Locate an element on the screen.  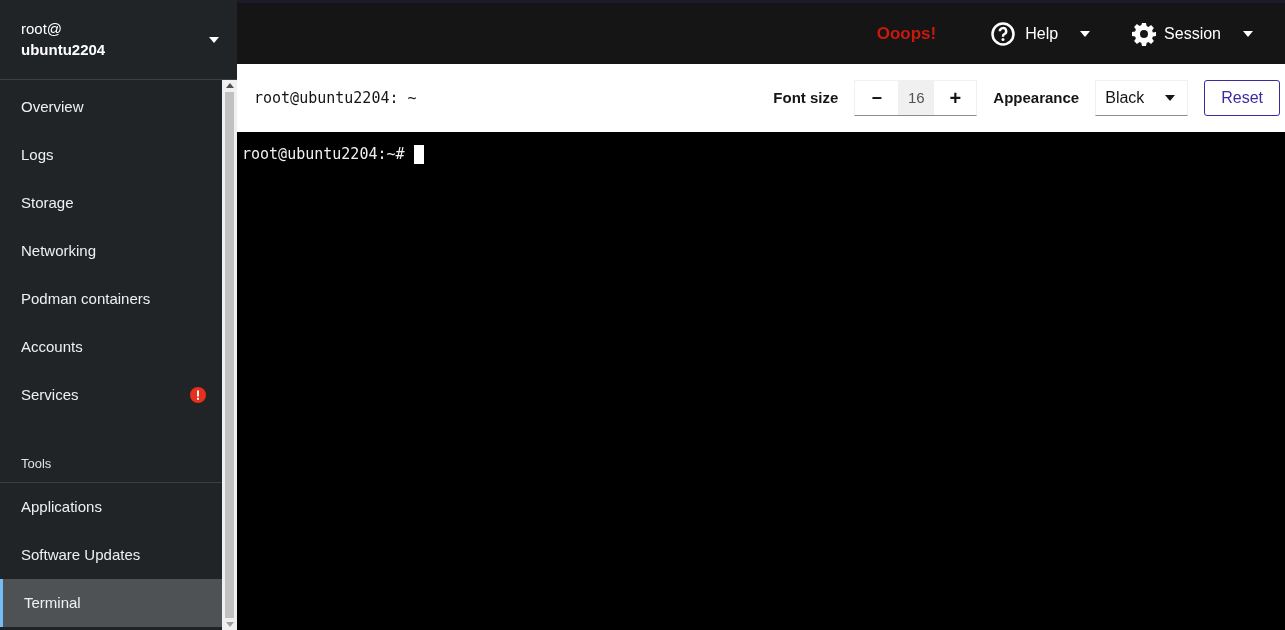
scroll-up-icon is located at coordinates (229, 85).